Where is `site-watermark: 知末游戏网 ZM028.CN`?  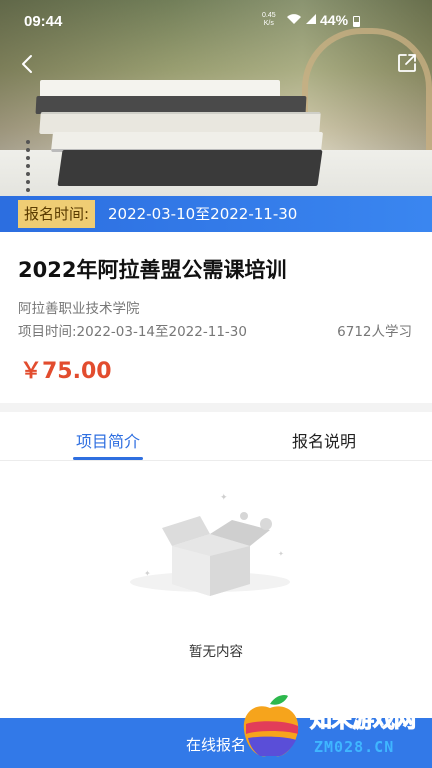
site-watermark: 知末游戏网 ZM028.CN is located at coordinates (330, 724).